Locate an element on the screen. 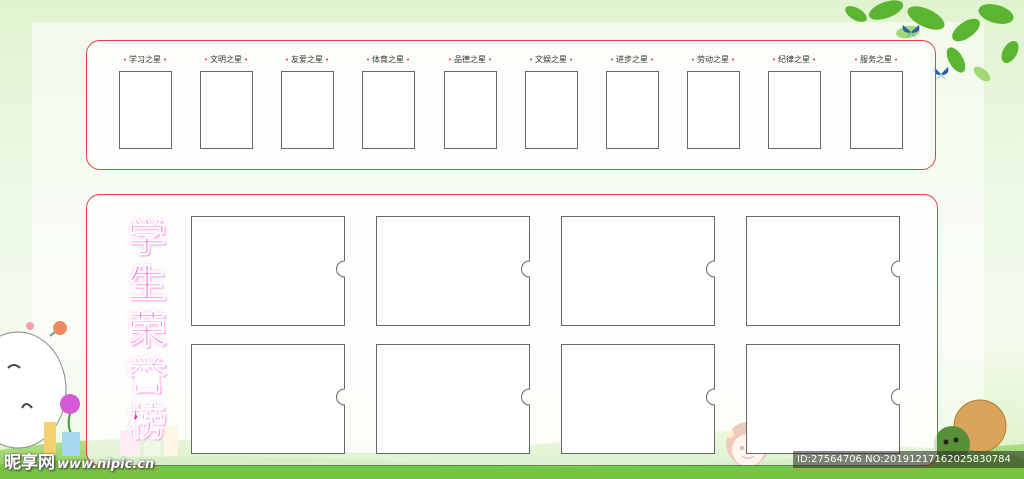 The width and height of the screenshot is (1024, 479). butterfly-icon is located at coordinates (911, 32).